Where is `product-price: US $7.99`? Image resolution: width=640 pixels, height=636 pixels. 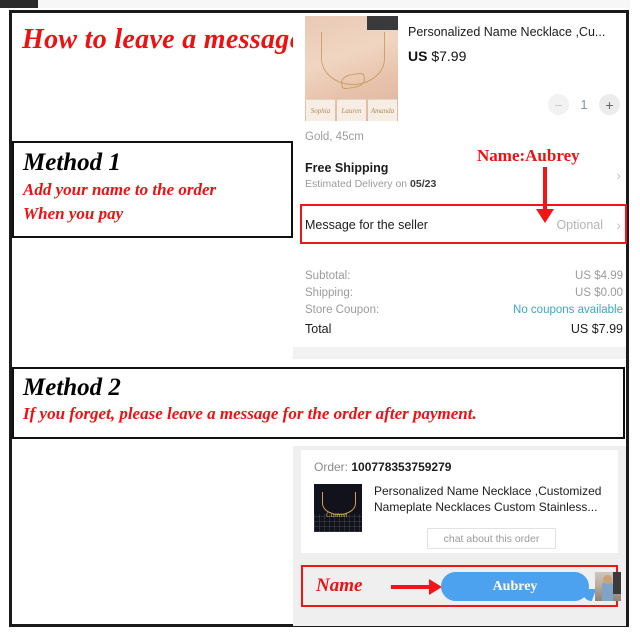 product-price: US $7.99 is located at coordinates (515, 56).